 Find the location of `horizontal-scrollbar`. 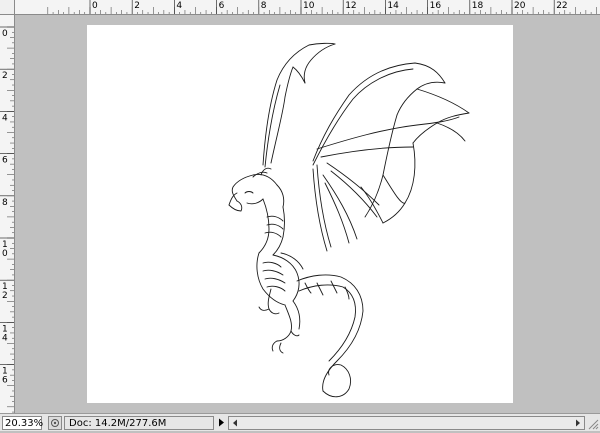

horizontal-scrollbar is located at coordinates (406, 422).